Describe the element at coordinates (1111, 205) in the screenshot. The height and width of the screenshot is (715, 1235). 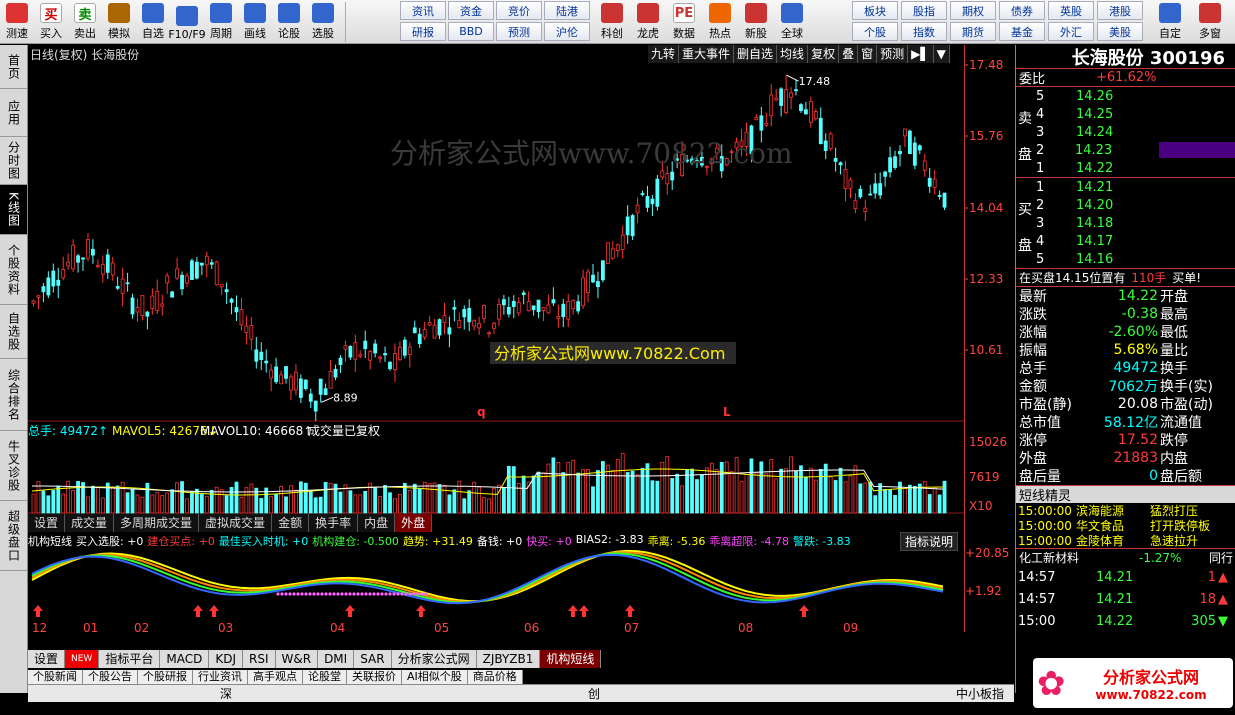
I see `buy-price: 14.20` at that location.